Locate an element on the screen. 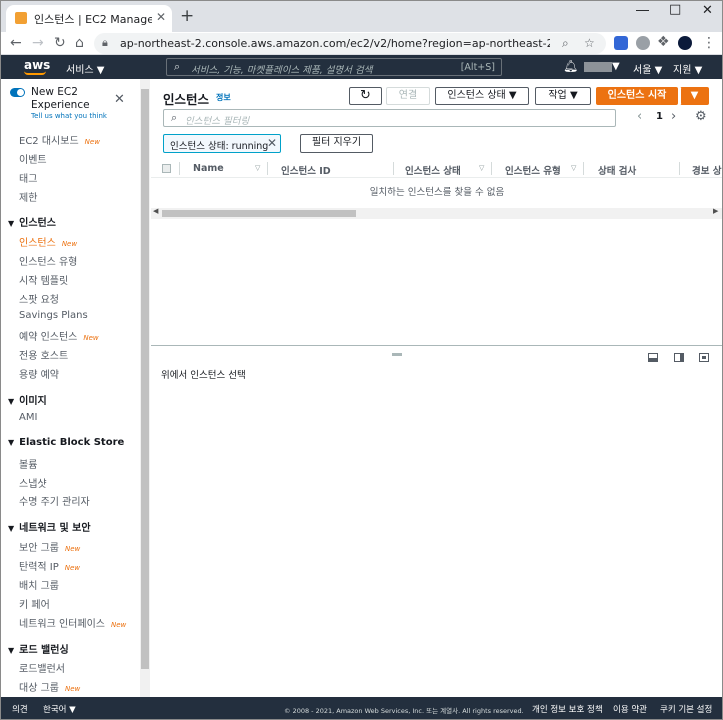 This screenshot has height=720, width=723. previous-page-icon: ‹ is located at coordinates (639, 116).